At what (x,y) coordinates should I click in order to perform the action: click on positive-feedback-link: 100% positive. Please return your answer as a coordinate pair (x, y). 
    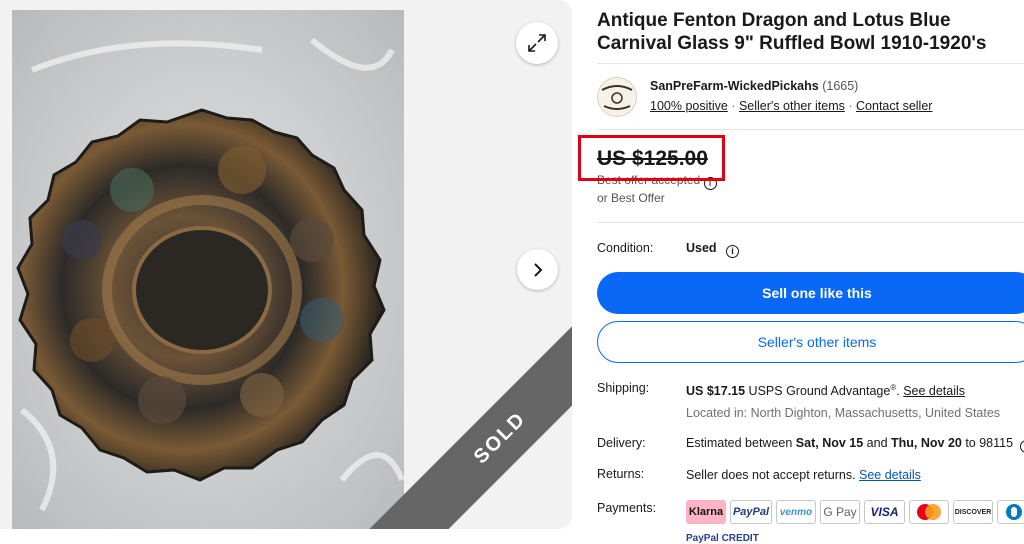
    Looking at the image, I should click on (689, 106).